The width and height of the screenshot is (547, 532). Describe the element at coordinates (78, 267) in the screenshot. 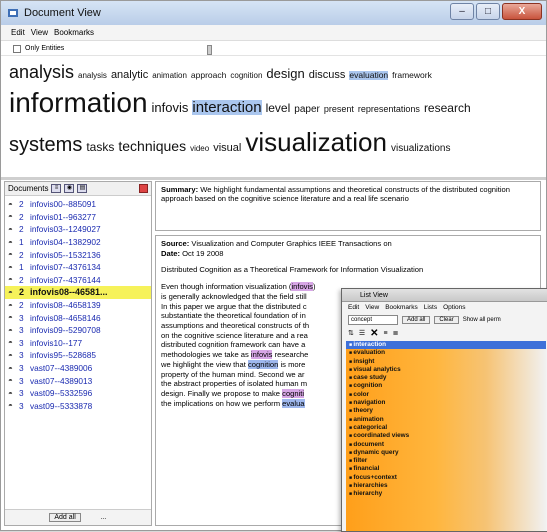

I see `document-item: ◓ 1 infovis07--4376134` at that location.